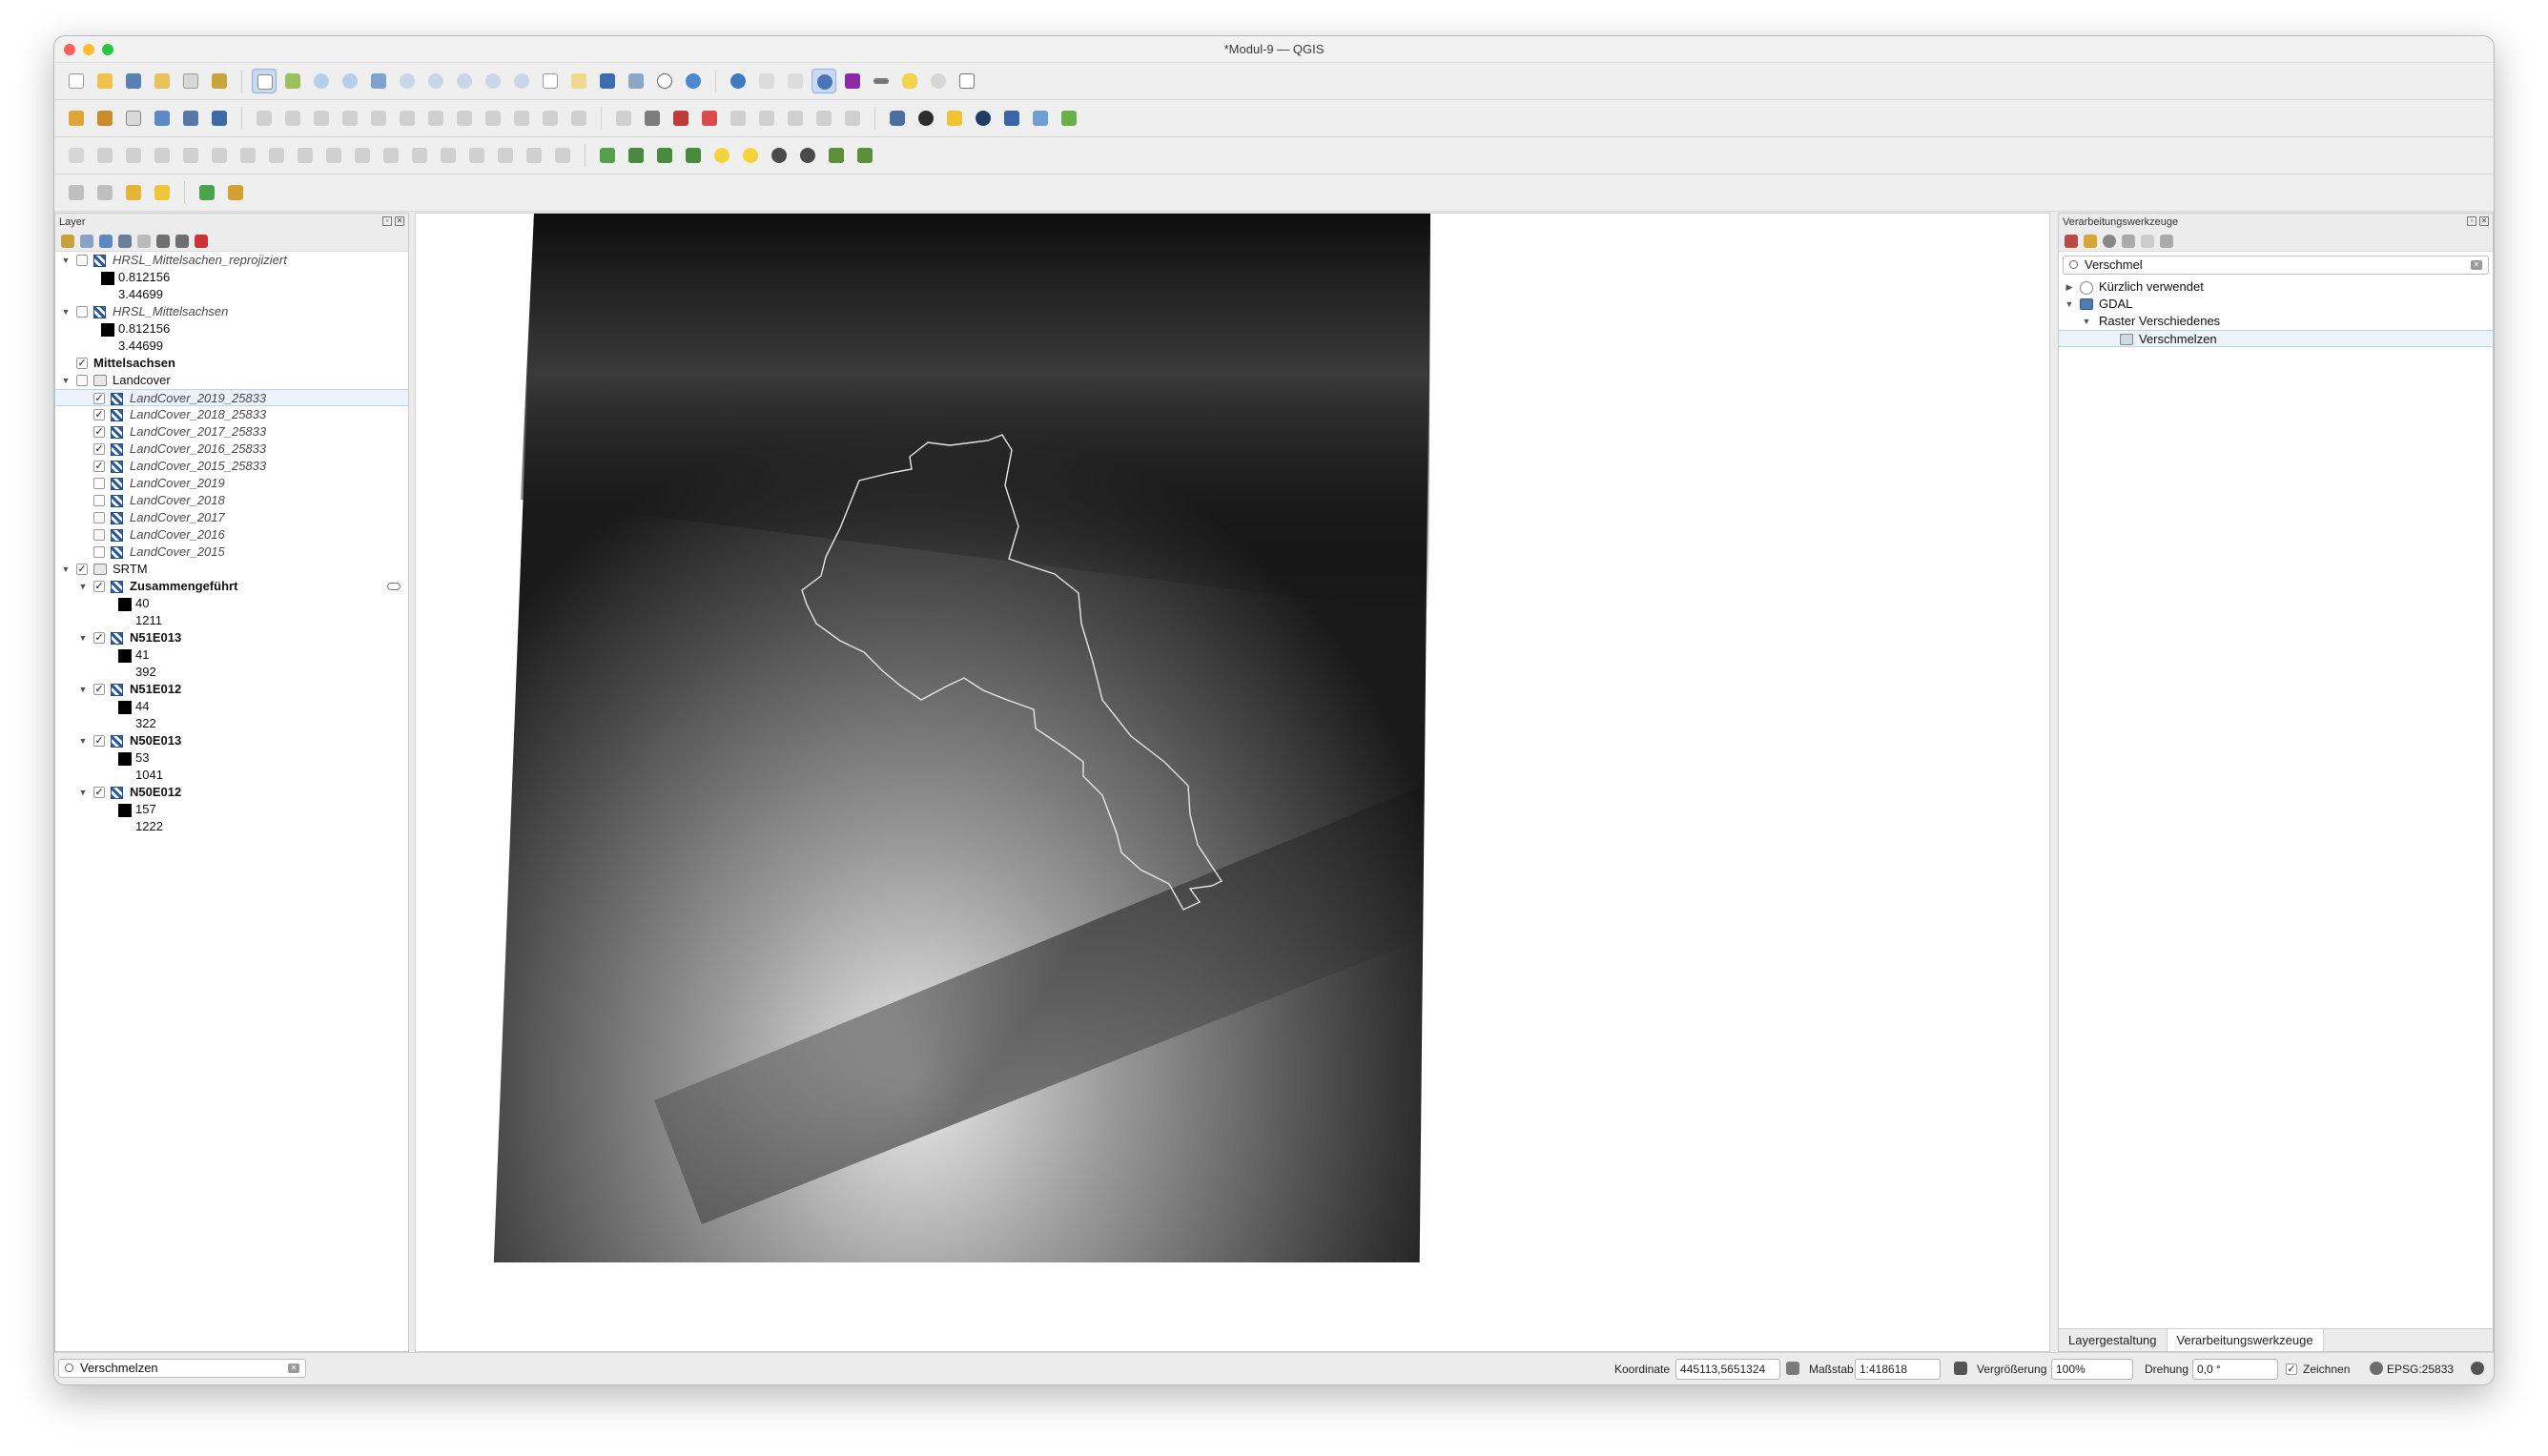 The width and height of the screenshot is (2548, 1456). What do you see at coordinates (2235, 1369) in the screenshot?
I see `rotation-field: 0,0 °` at bounding box center [2235, 1369].